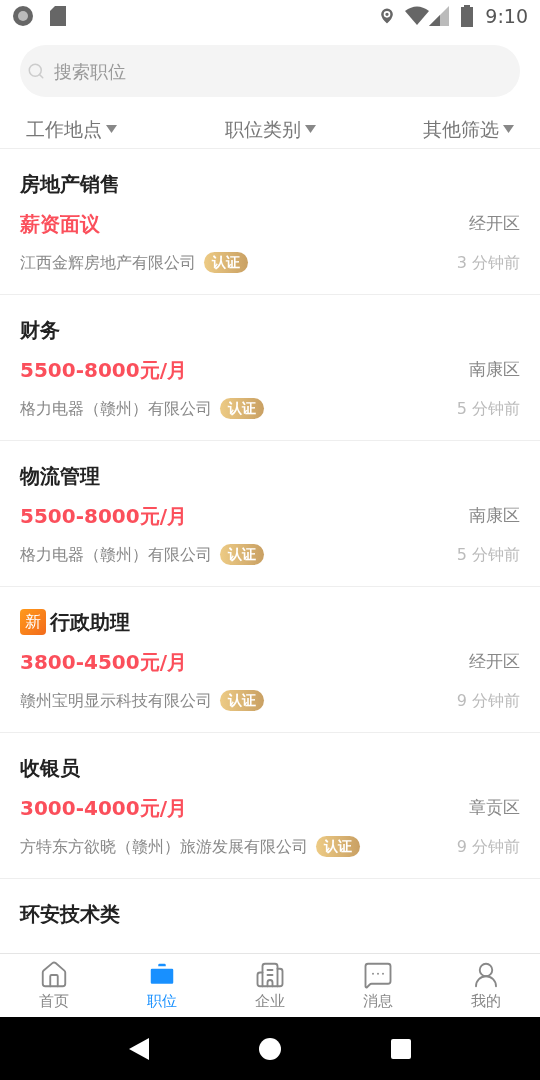 This screenshot has width=540, height=1080. Describe the element at coordinates (58, 16) in the screenshot. I see `sd-card-icon` at that location.